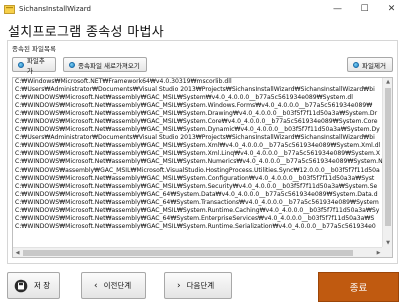 This screenshot has width=405, height=306. I want to click on next-step-label: 다음단계, so click(200, 285).